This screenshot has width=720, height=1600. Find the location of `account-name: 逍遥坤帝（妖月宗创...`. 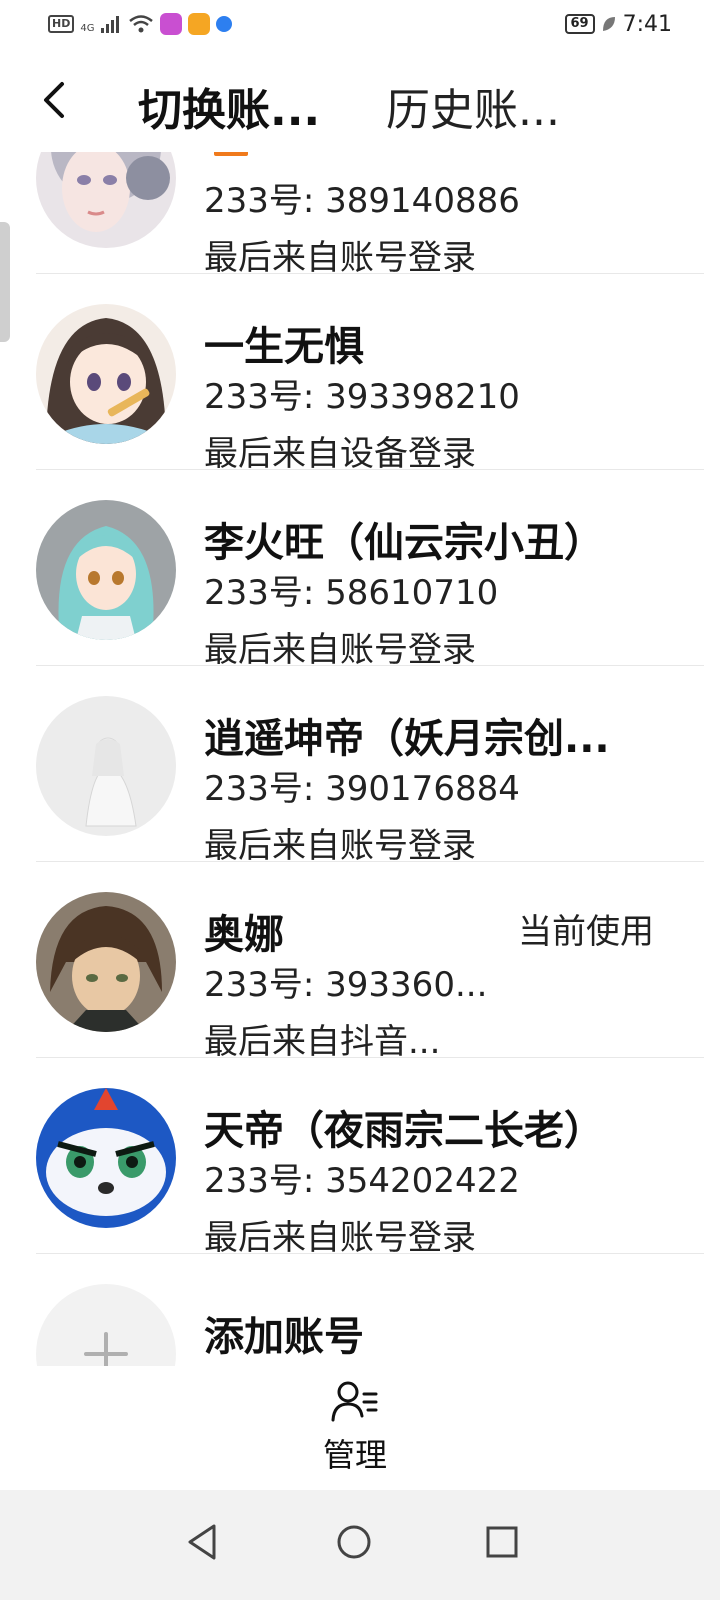

account-name: 逍遥坤帝（妖月宗创... is located at coordinates (407, 739).